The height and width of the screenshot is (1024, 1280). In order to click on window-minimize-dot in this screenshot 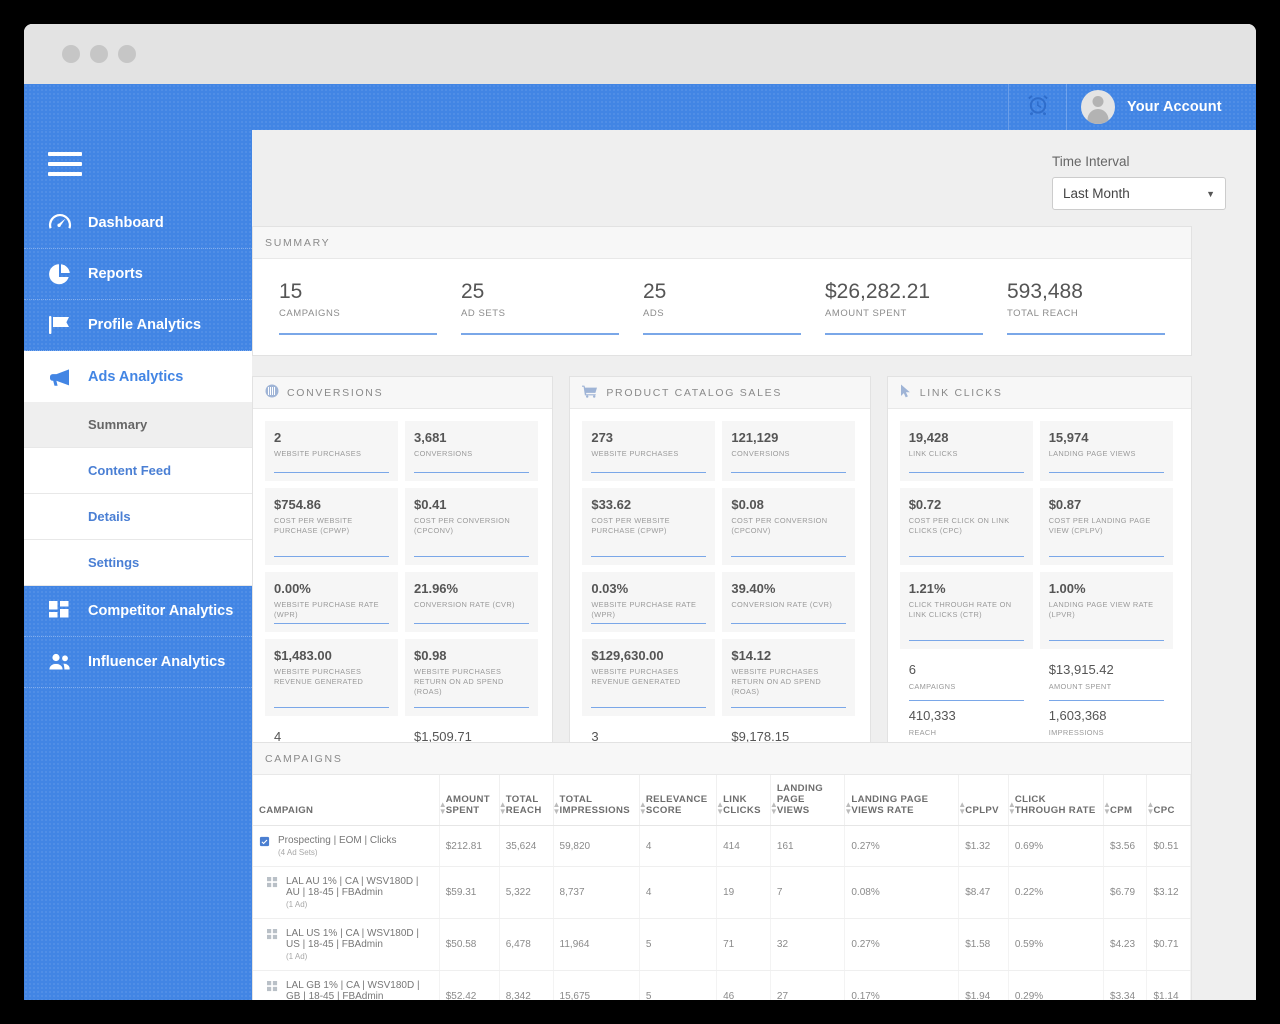, I will do `click(99, 54)`.